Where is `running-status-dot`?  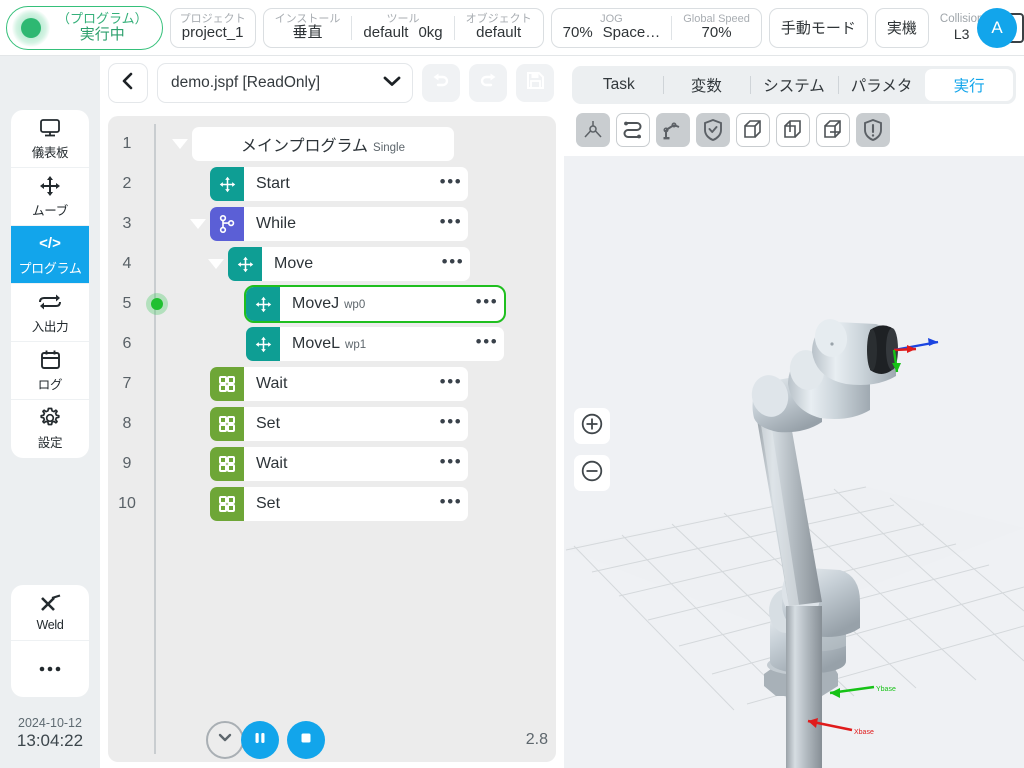
running-status-dot is located at coordinates (31, 27).